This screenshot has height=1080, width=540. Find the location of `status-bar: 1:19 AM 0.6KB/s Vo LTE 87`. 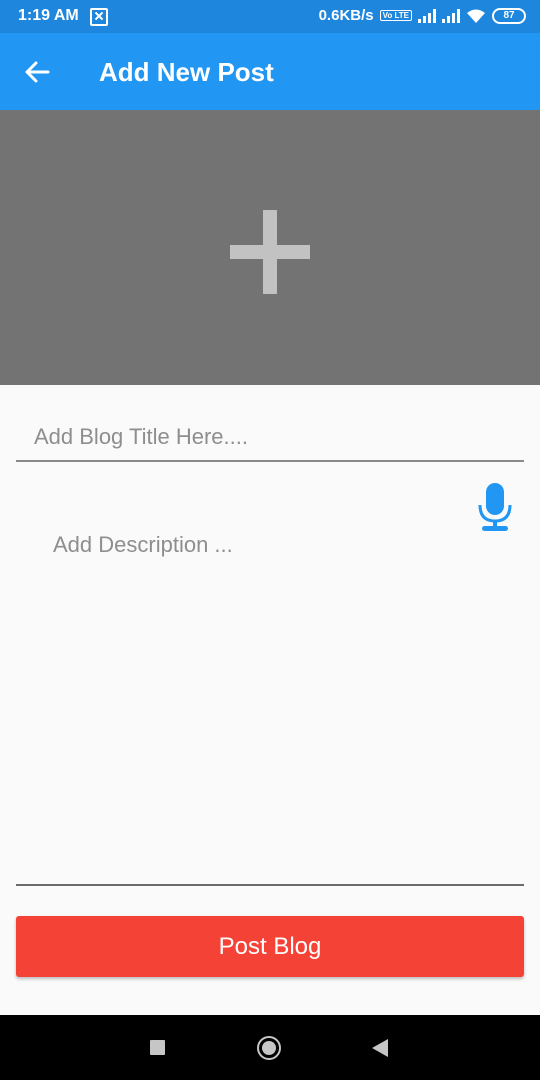

status-bar: 1:19 AM 0.6KB/s Vo LTE 87 is located at coordinates (270, 16).